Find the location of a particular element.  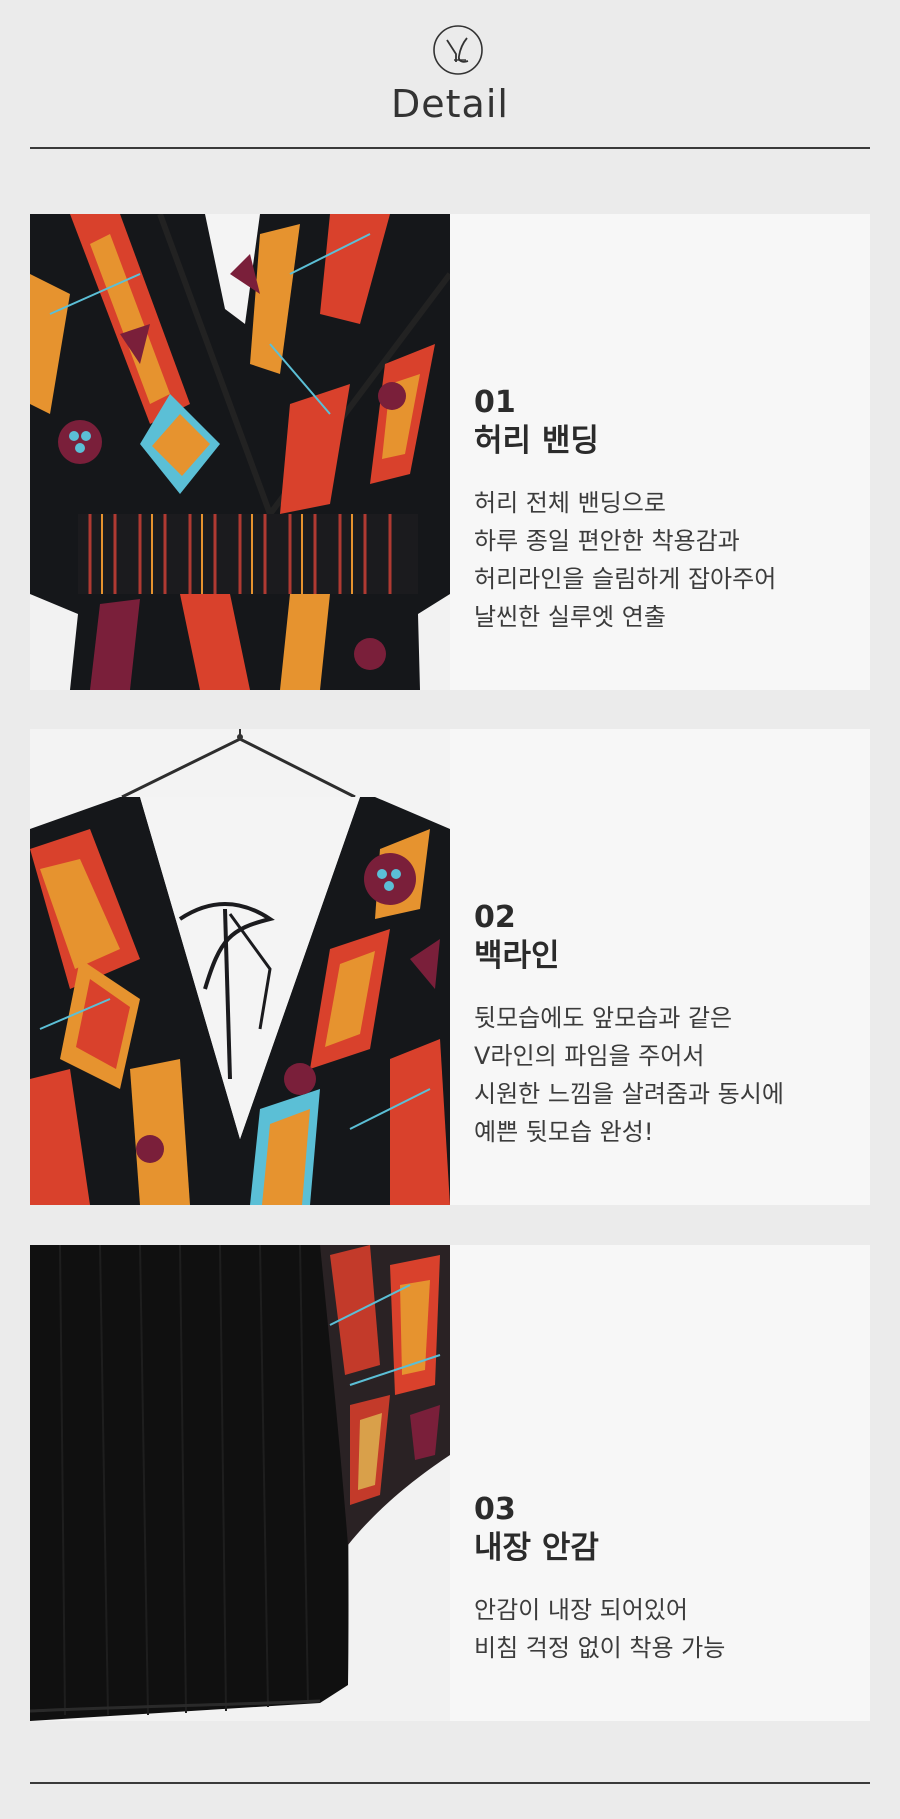

description-line: 비침 걱정 없이 착용 가능 is located at coordinates (600, 1648).